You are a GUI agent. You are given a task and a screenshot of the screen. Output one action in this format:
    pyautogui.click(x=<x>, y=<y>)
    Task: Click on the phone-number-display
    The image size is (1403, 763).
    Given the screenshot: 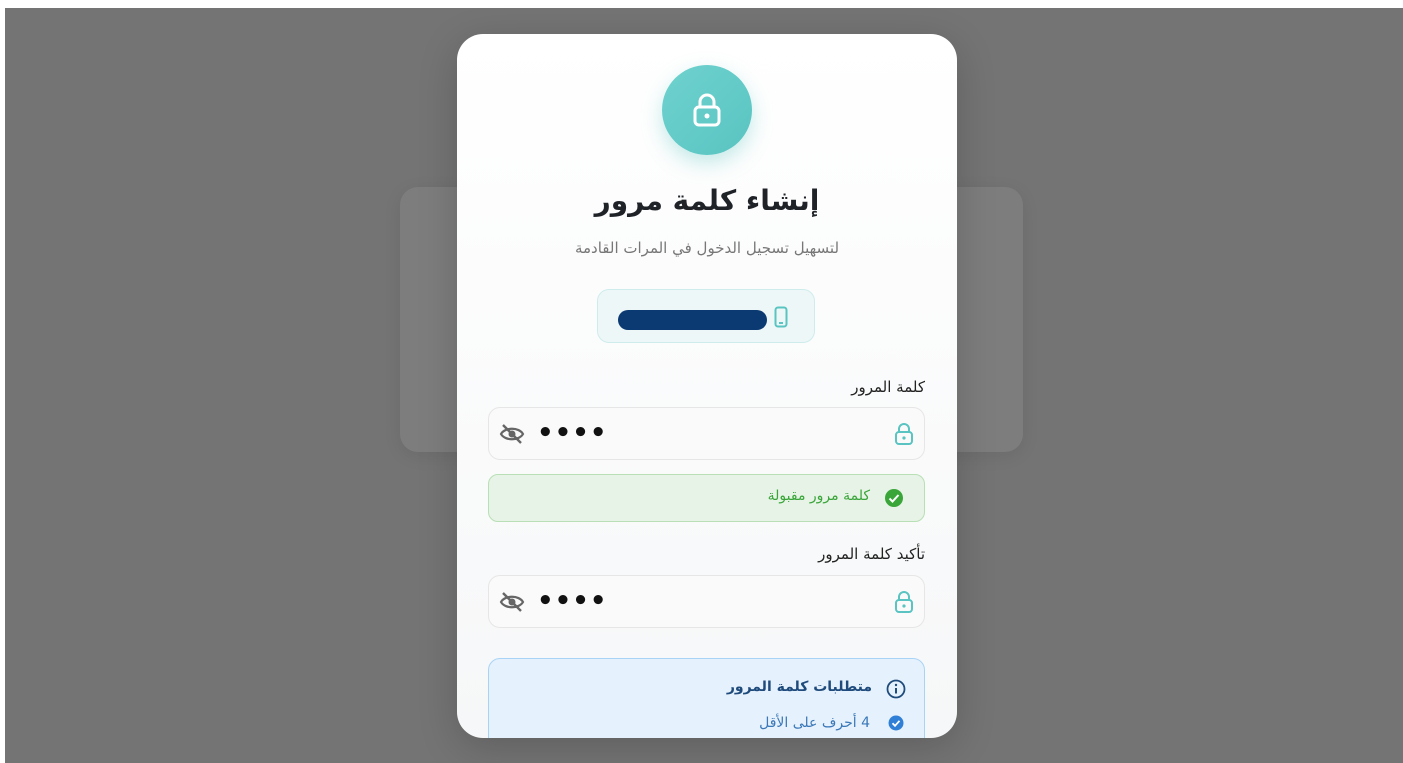 What is the action you would take?
    pyautogui.click(x=706, y=316)
    